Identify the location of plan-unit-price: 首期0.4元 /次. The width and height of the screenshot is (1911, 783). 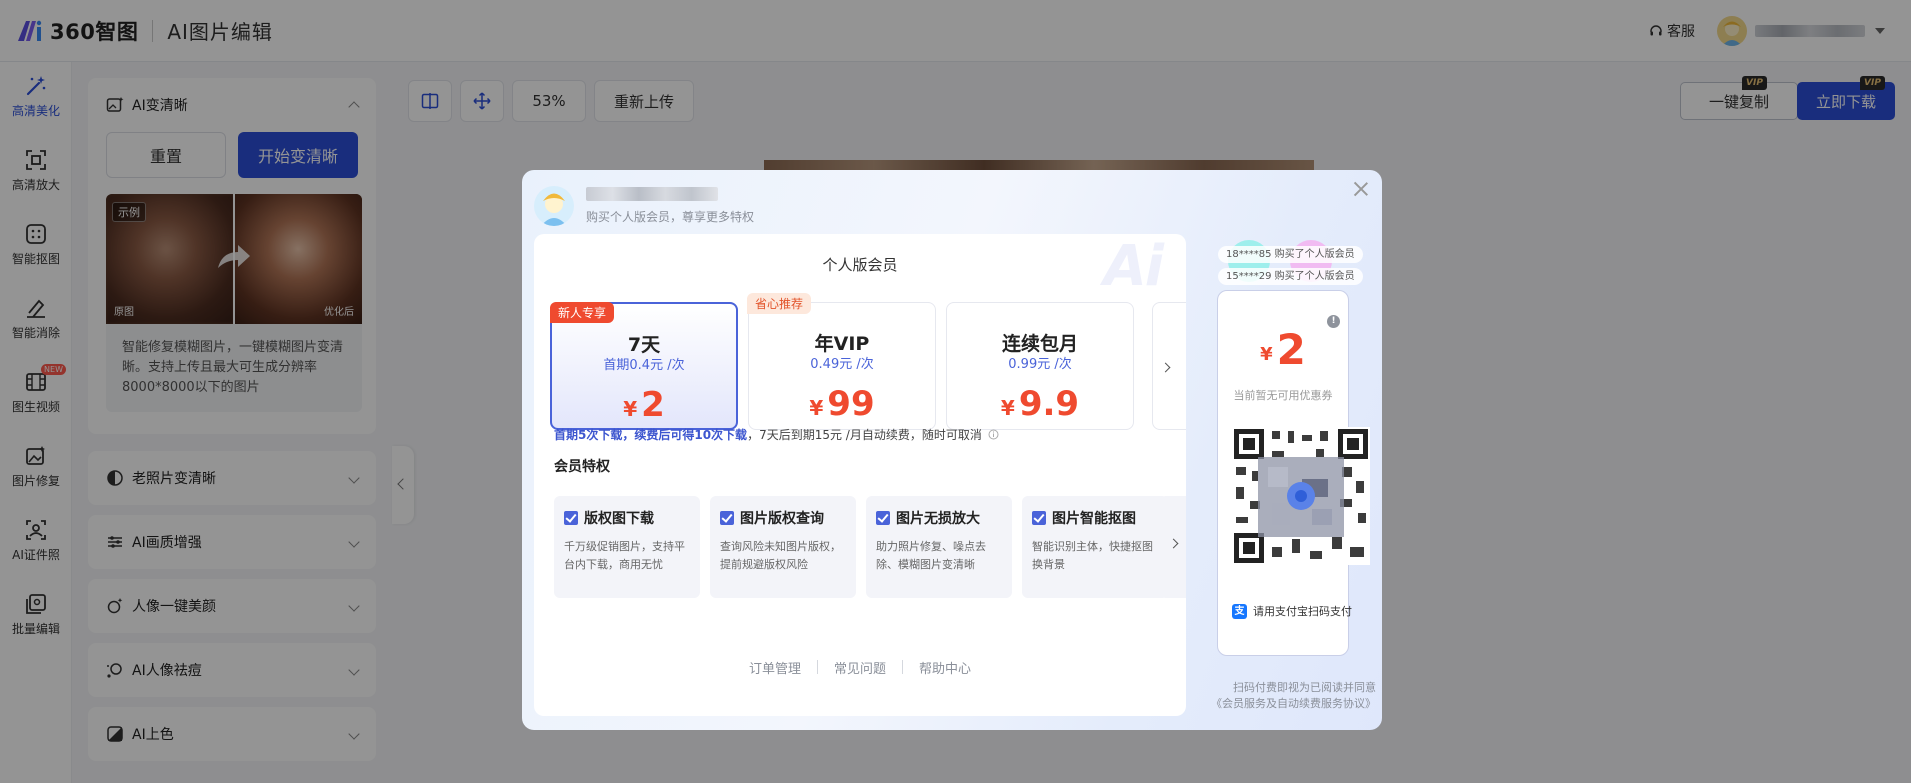
(644, 365).